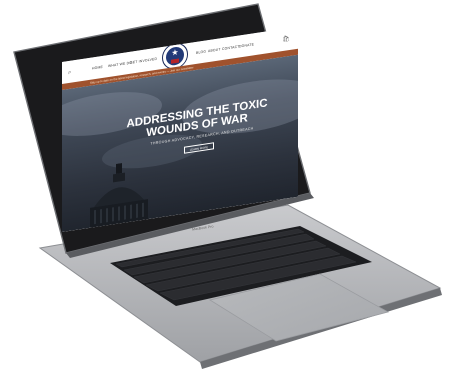 The image size is (450, 369). What do you see at coordinates (231, 47) in the screenshot?
I see `nav-item-contact: CONTACT` at bounding box center [231, 47].